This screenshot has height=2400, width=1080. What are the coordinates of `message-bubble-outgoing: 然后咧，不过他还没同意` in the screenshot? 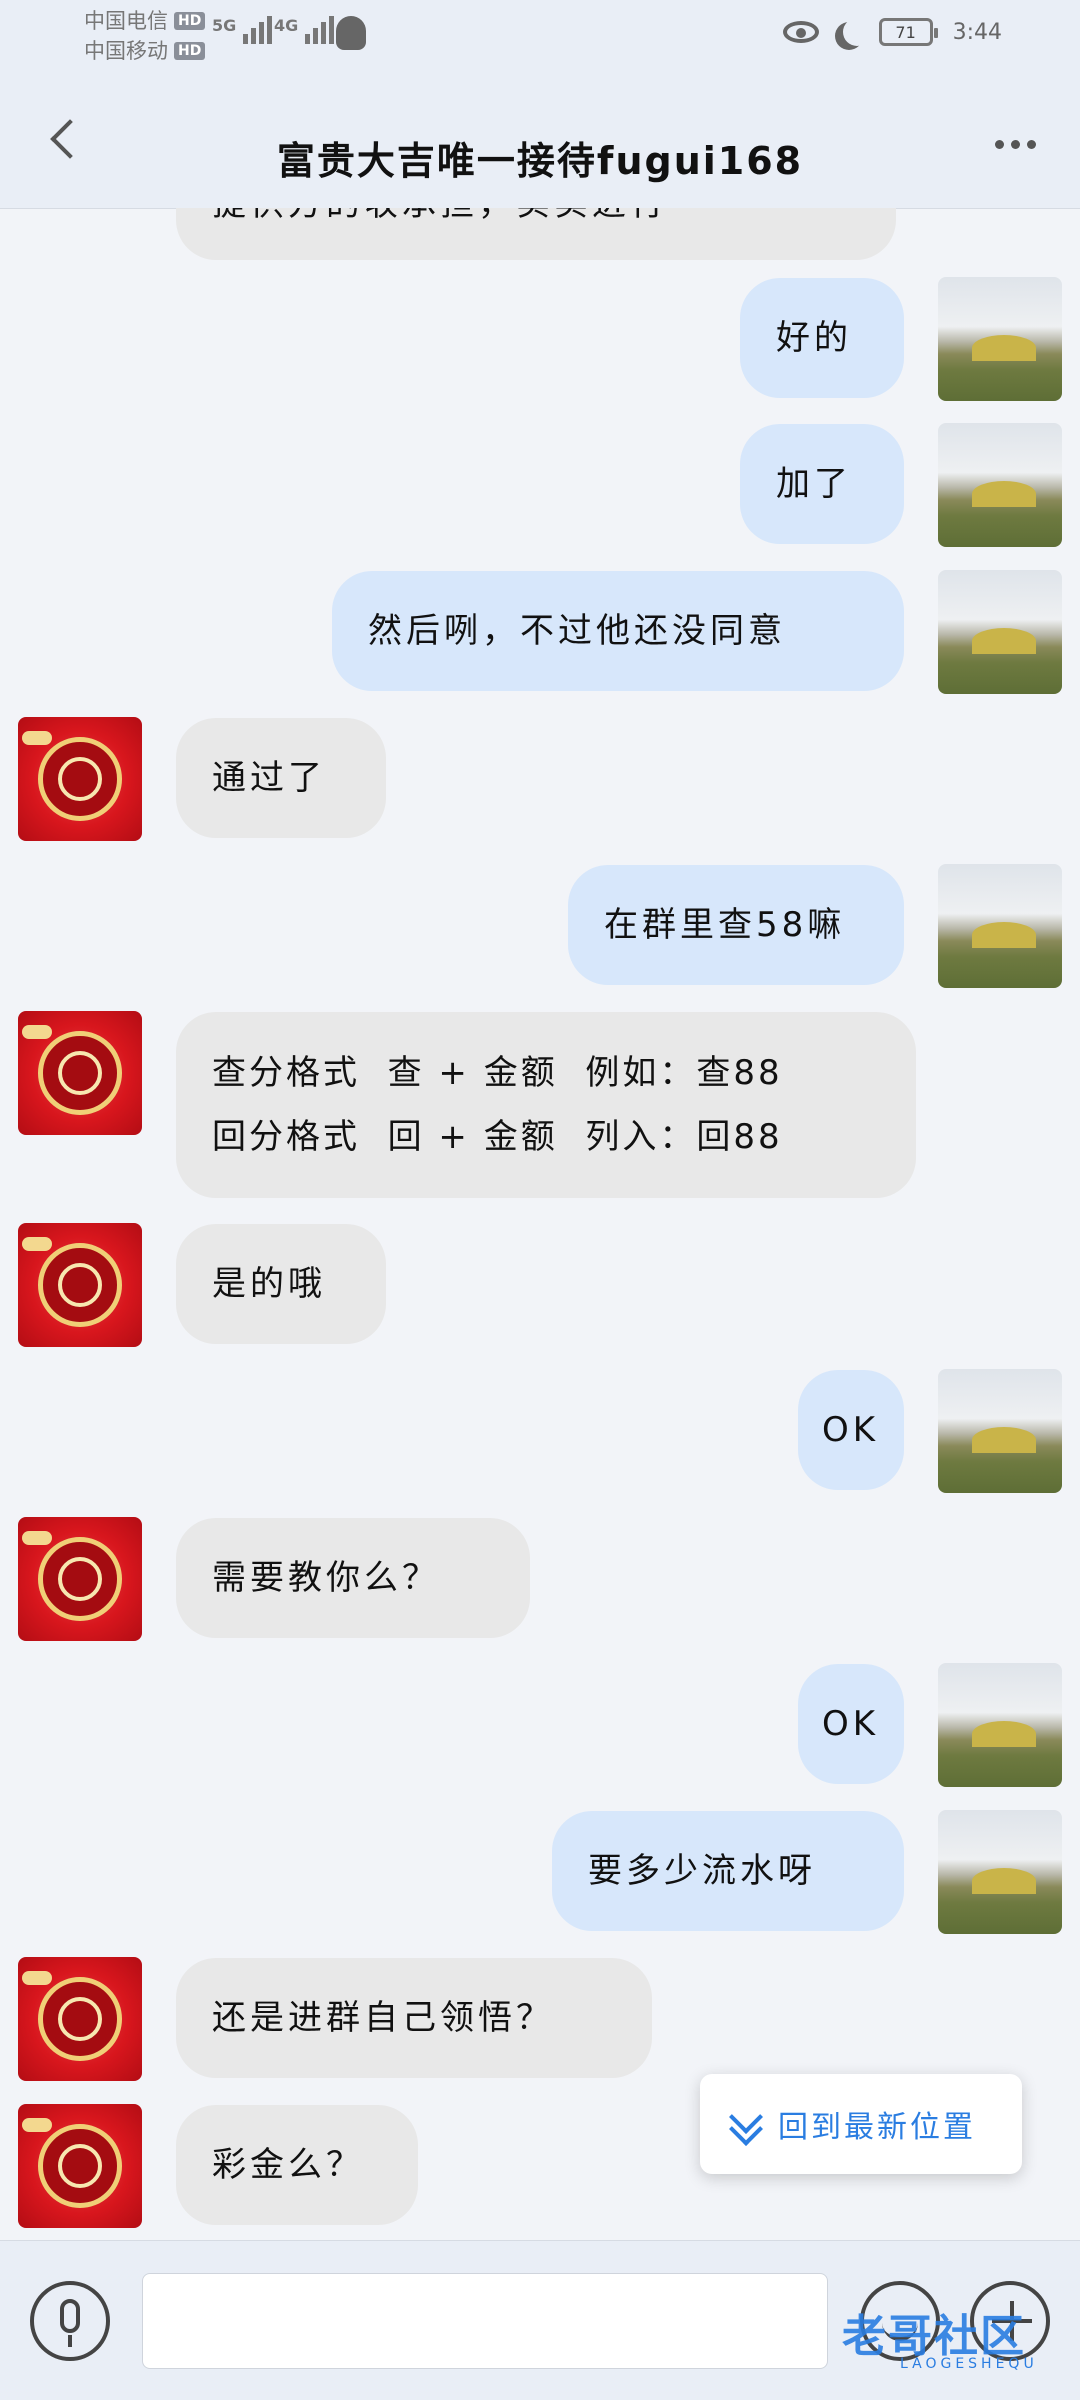 It's located at (618, 631).